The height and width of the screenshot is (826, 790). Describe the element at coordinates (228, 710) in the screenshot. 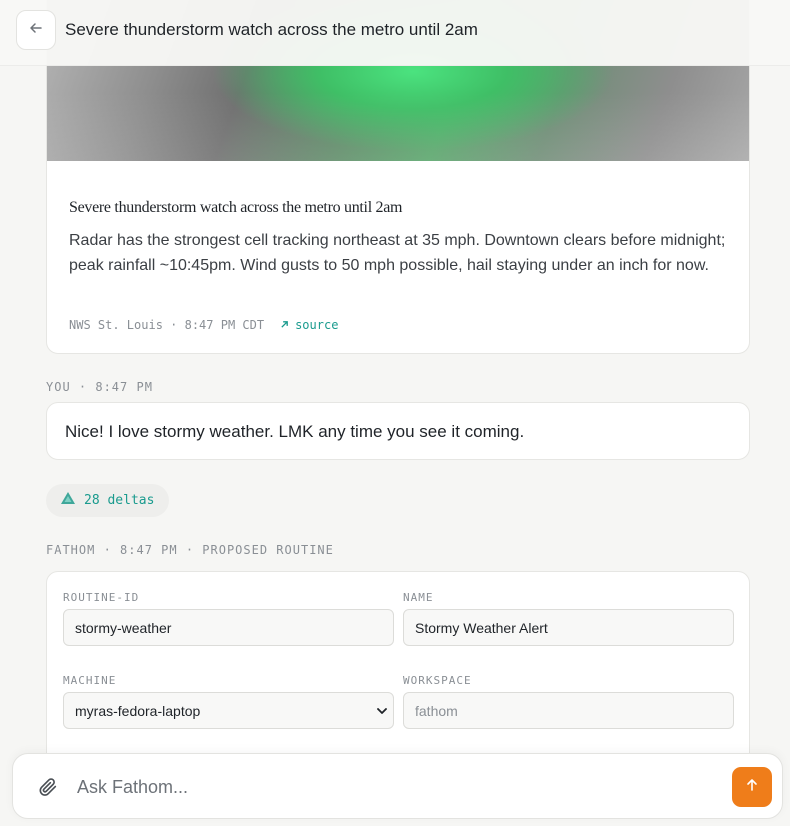

I see `machine-select: myras-fedora-laptop` at that location.